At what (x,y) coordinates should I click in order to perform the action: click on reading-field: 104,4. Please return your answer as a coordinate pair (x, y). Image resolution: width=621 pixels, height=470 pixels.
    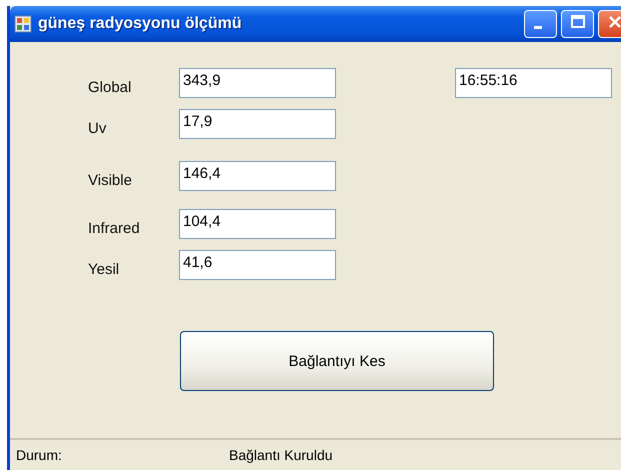
    Looking at the image, I should click on (257, 224).